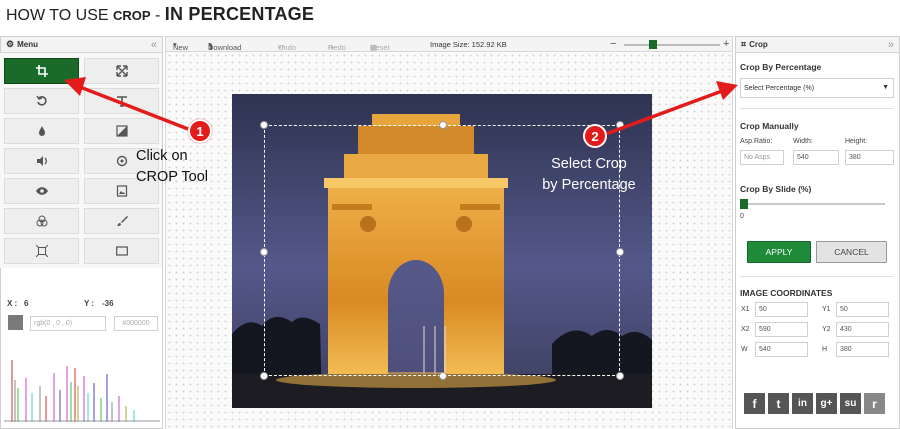 This screenshot has height=429, width=900. I want to click on x2-input: 590, so click(781, 329).